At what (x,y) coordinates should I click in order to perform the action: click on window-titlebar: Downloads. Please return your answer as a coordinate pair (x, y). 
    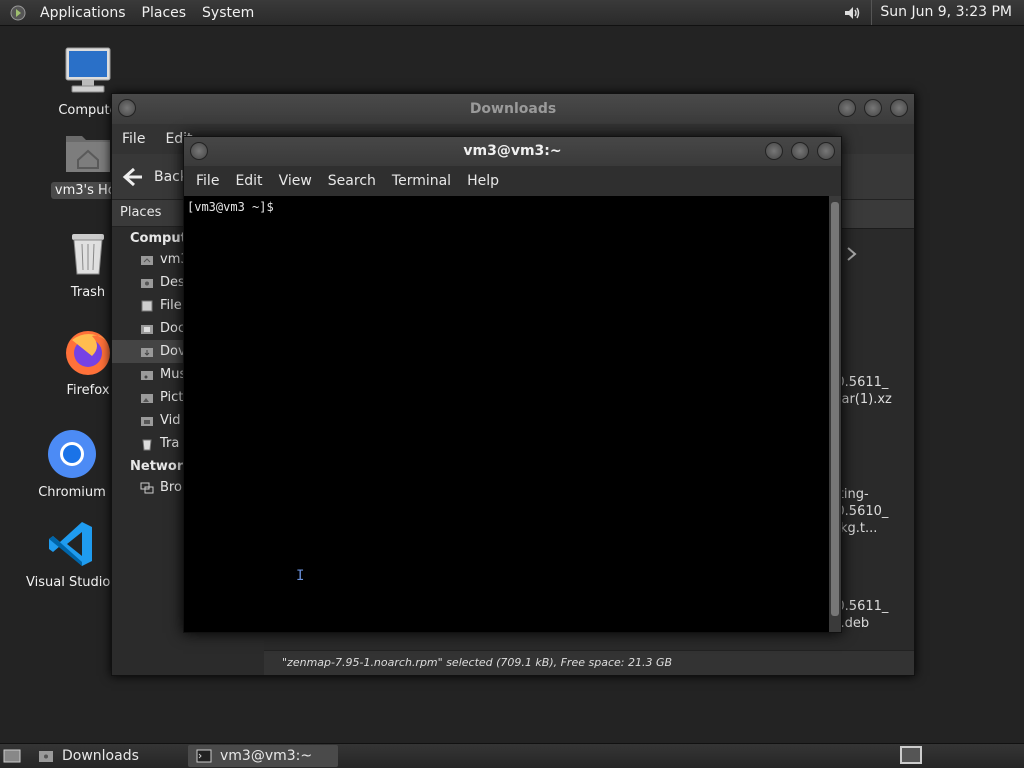
    Looking at the image, I should click on (513, 109).